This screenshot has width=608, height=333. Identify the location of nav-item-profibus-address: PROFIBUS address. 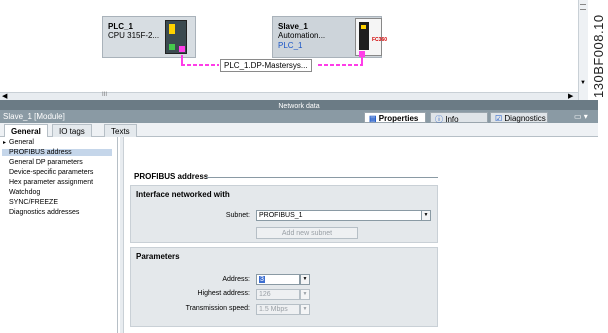
(57, 152).